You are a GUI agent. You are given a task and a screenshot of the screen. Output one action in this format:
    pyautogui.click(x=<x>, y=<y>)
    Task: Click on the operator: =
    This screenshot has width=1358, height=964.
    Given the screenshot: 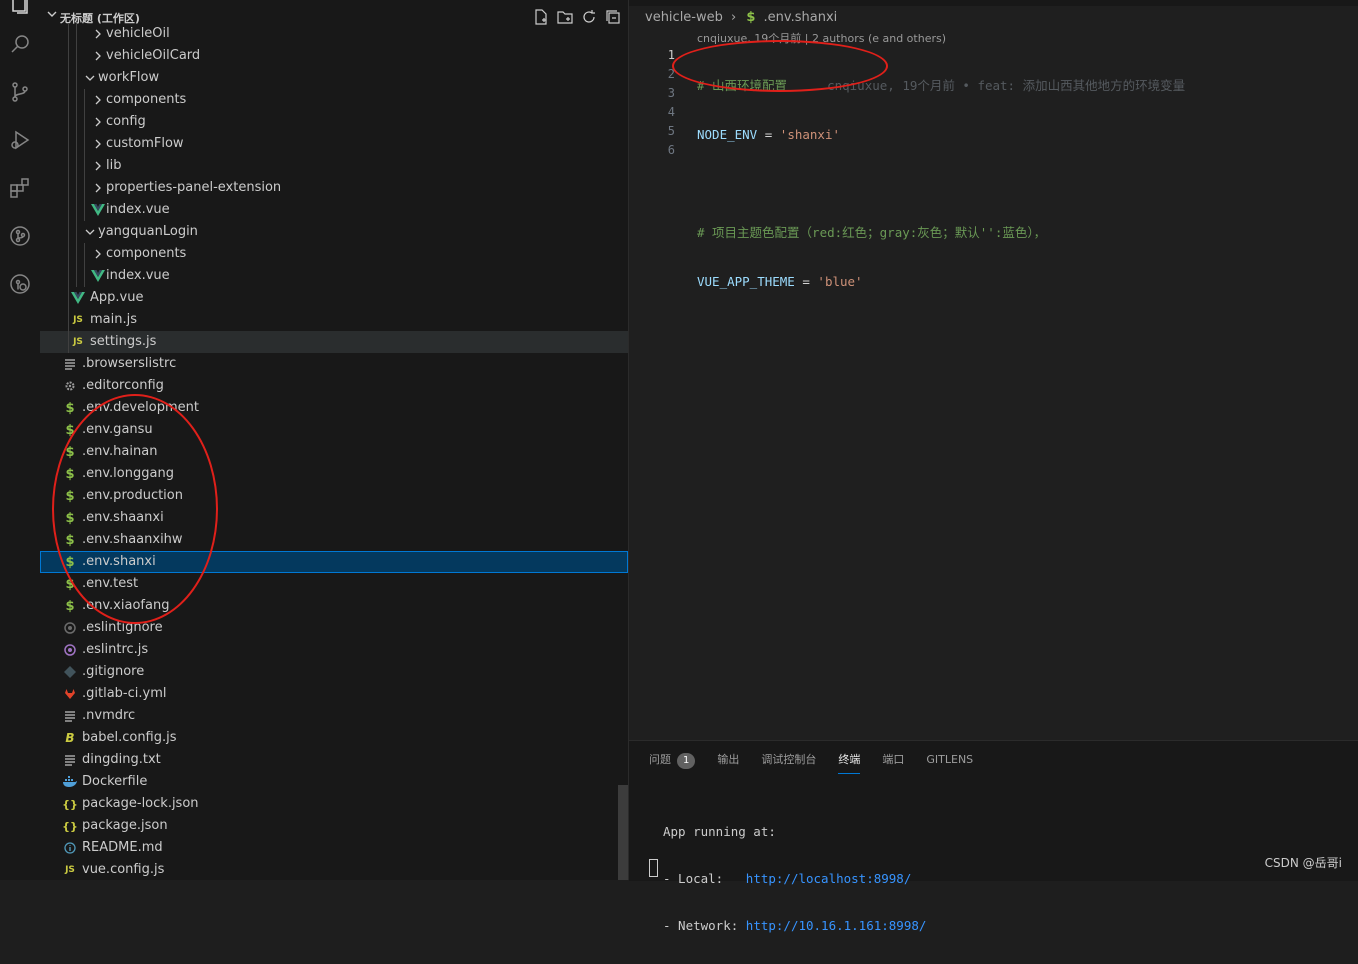 What is the action you would take?
    pyautogui.click(x=806, y=281)
    